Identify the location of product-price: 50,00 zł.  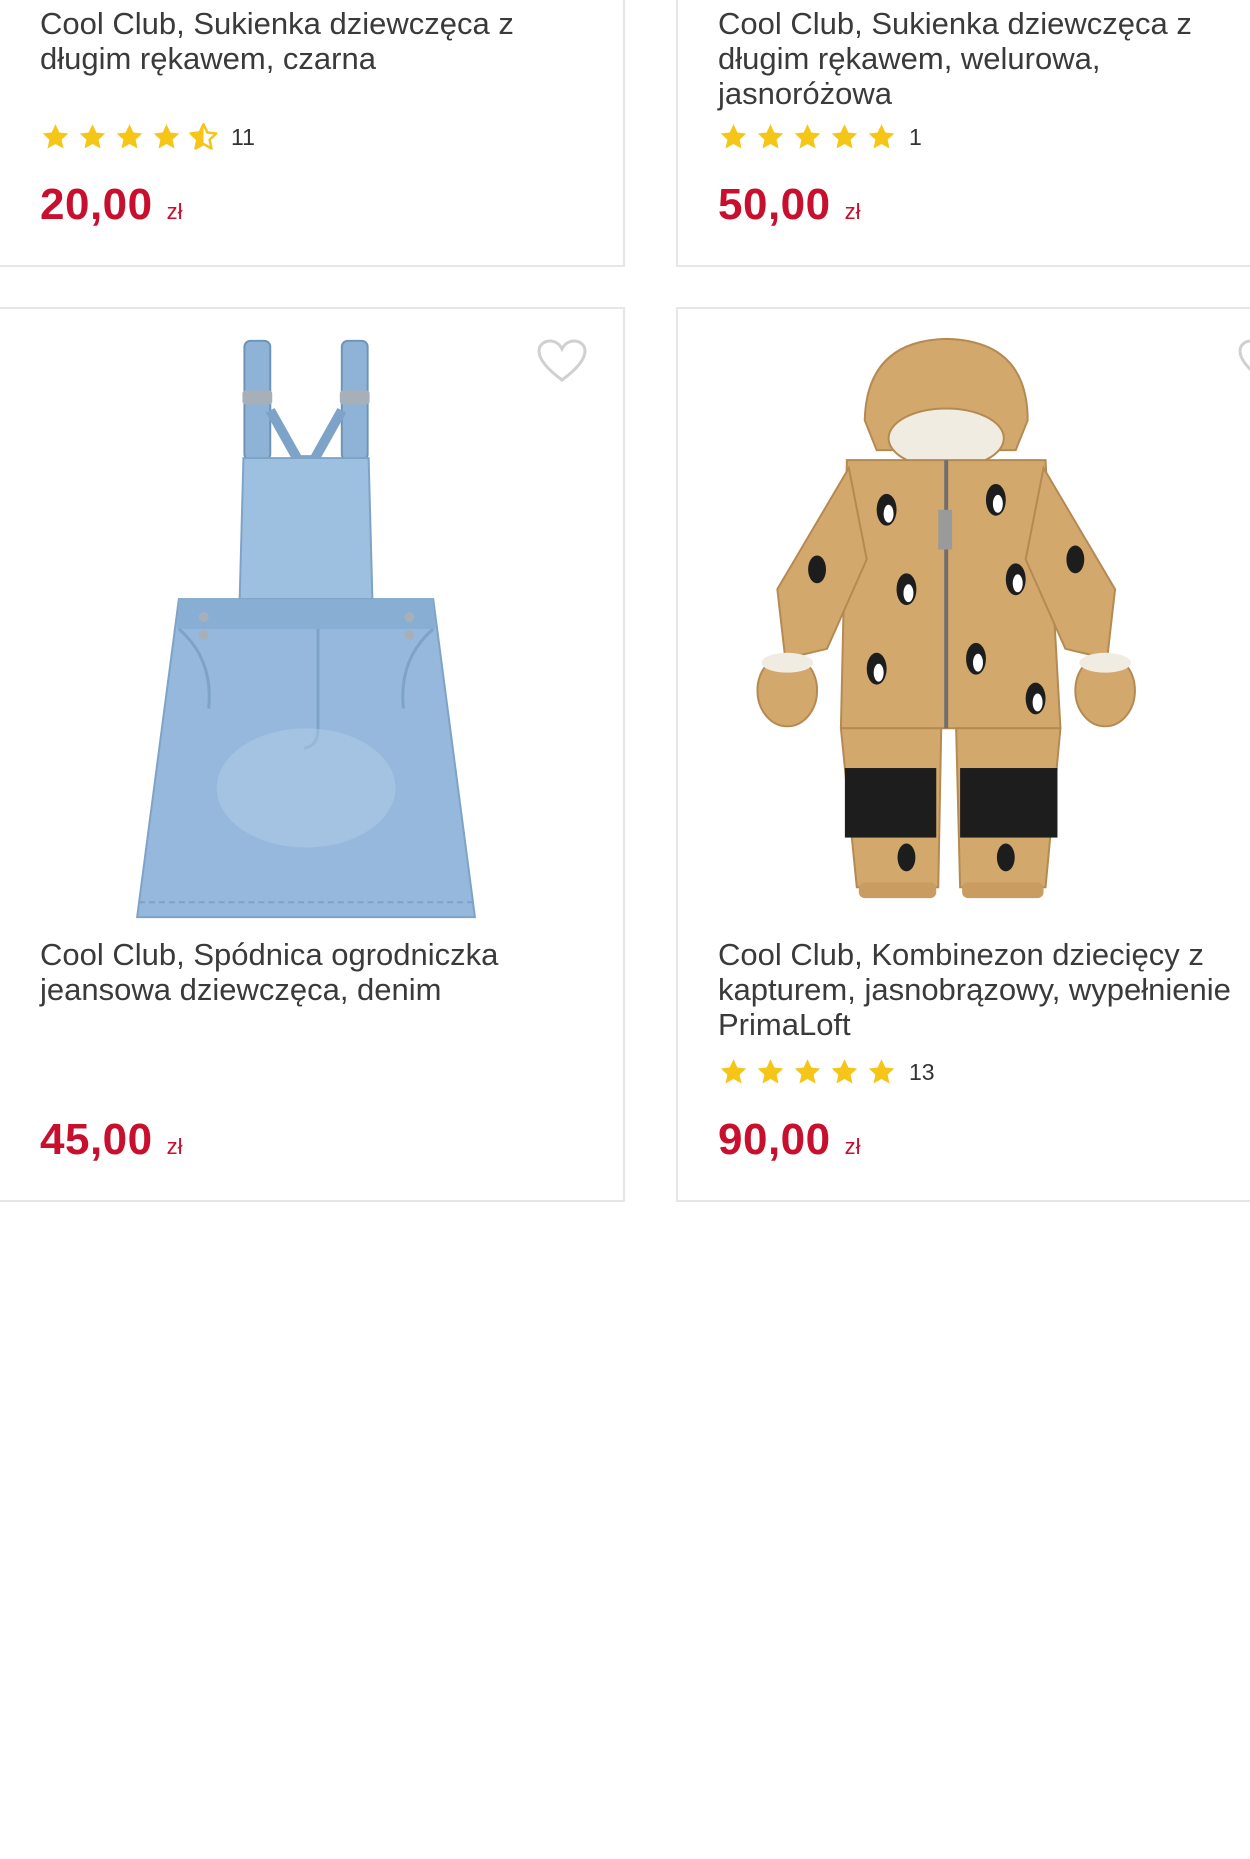
(789, 205).